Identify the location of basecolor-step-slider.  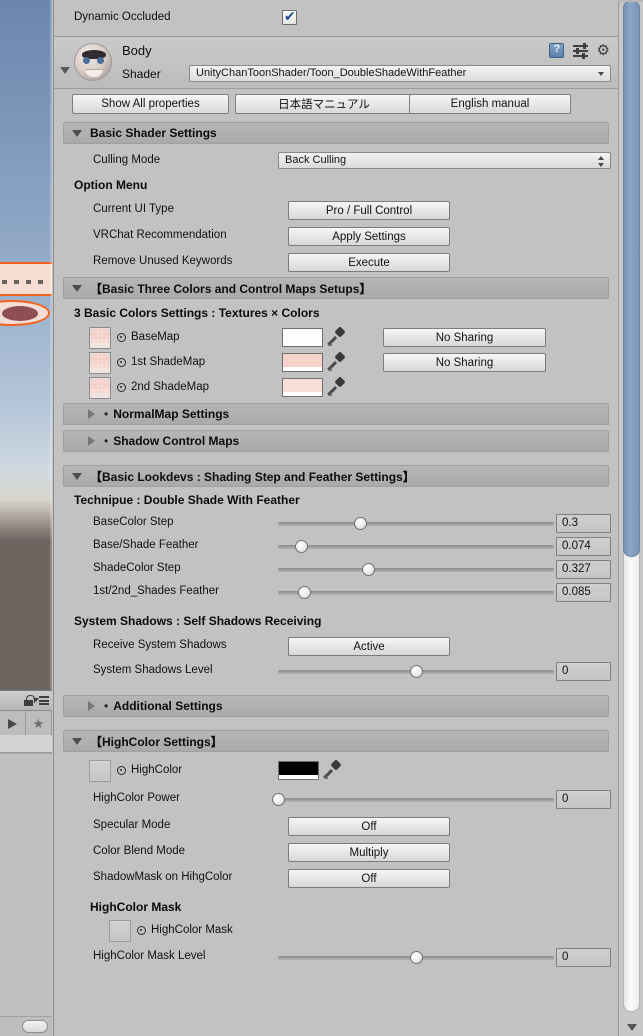
(416, 523).